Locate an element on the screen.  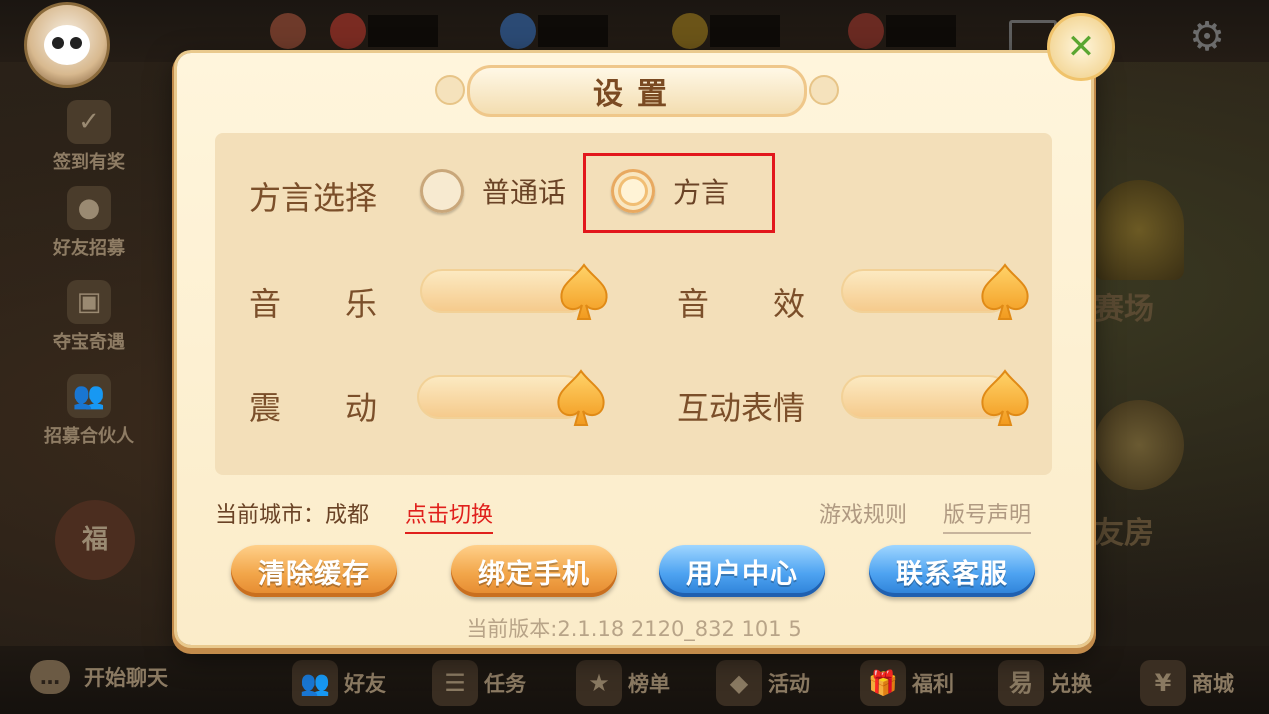
avatar is located at coordinates (67, 45).